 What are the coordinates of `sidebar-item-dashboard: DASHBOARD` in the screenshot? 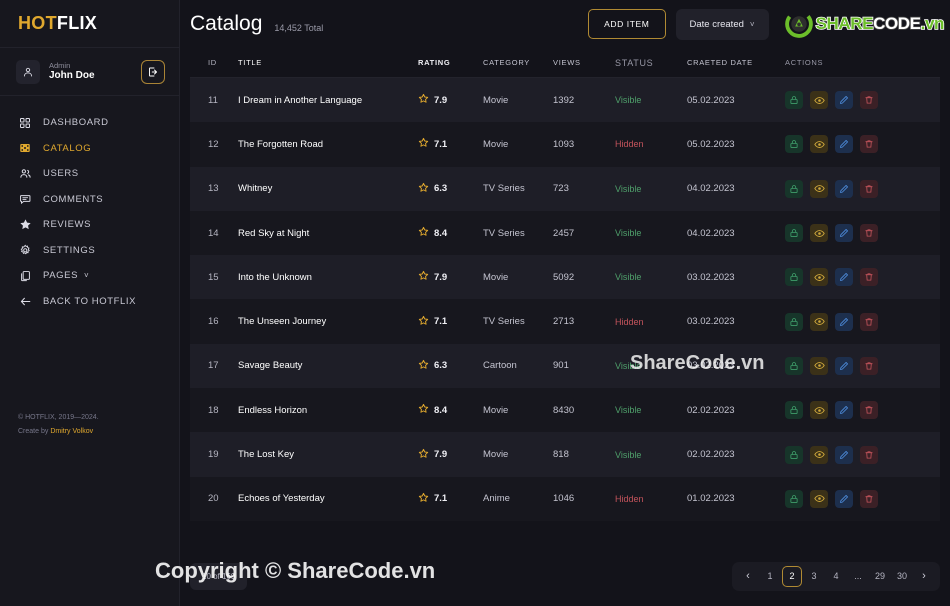 It's located at (89, 123).